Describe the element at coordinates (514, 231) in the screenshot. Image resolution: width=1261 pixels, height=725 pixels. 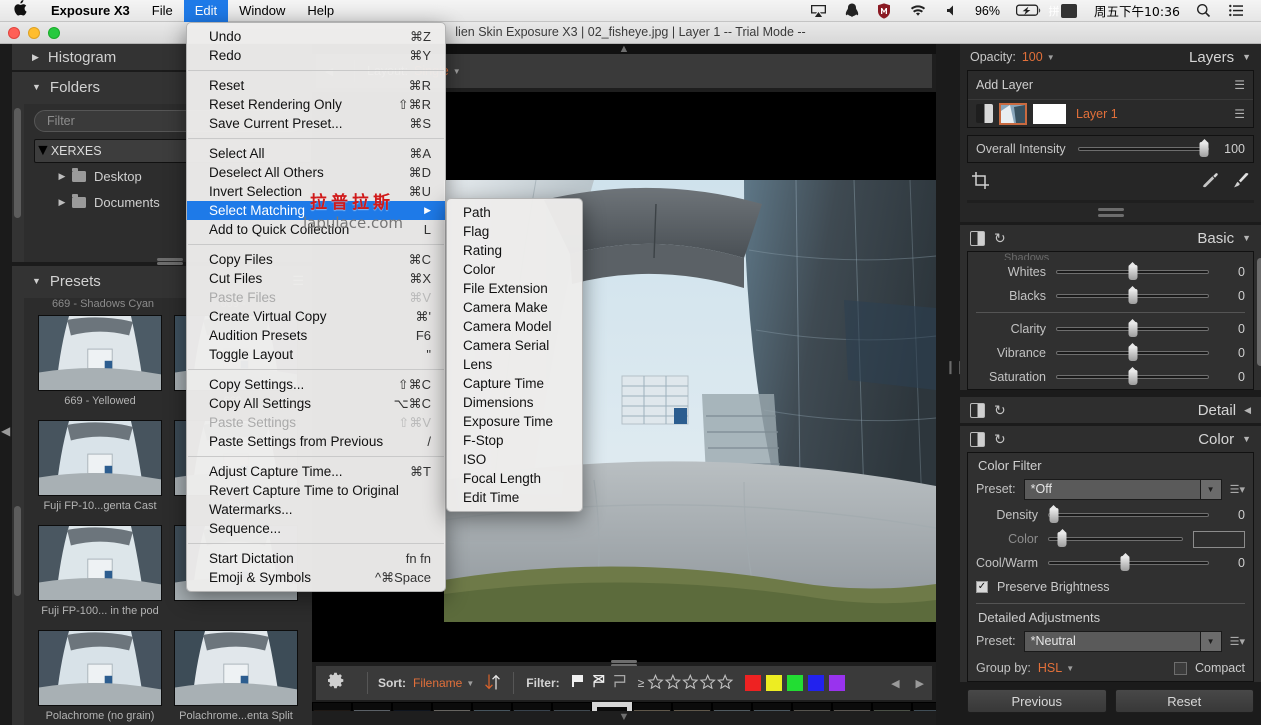
I see `submenu-item: Flag` at that location.